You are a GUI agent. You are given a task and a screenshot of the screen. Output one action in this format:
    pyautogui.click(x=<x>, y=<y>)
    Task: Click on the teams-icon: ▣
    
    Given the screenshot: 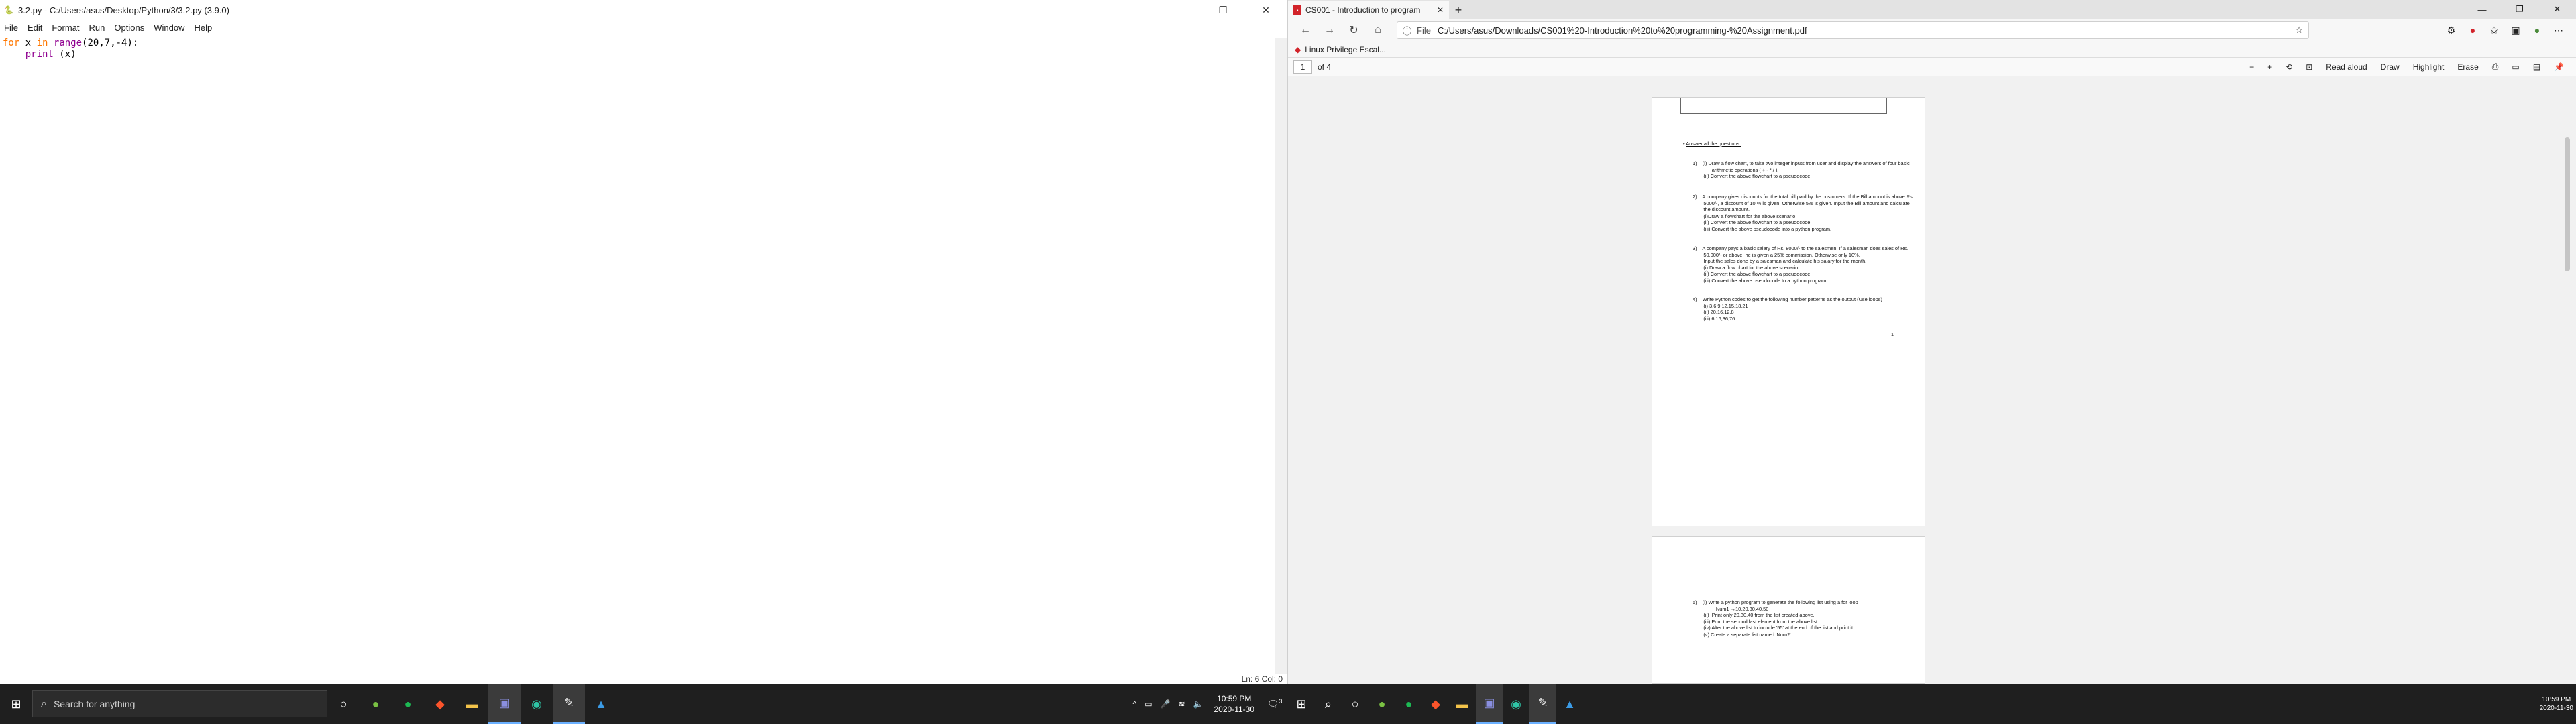 What is the action you would take?
    pyautogui.click(x=504, y=704)
    